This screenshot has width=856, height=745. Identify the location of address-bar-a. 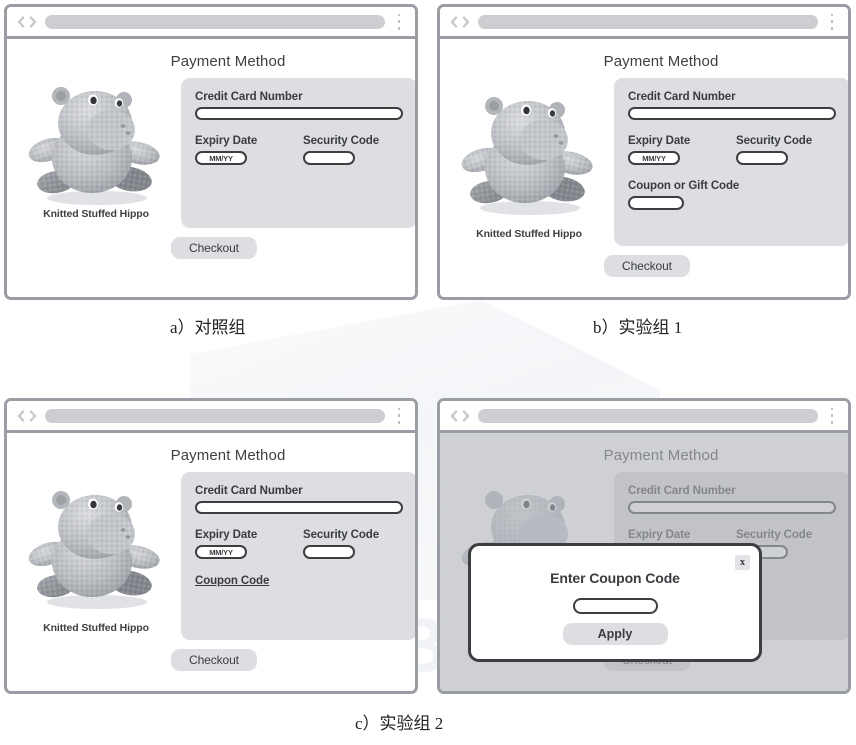
(215, 21).